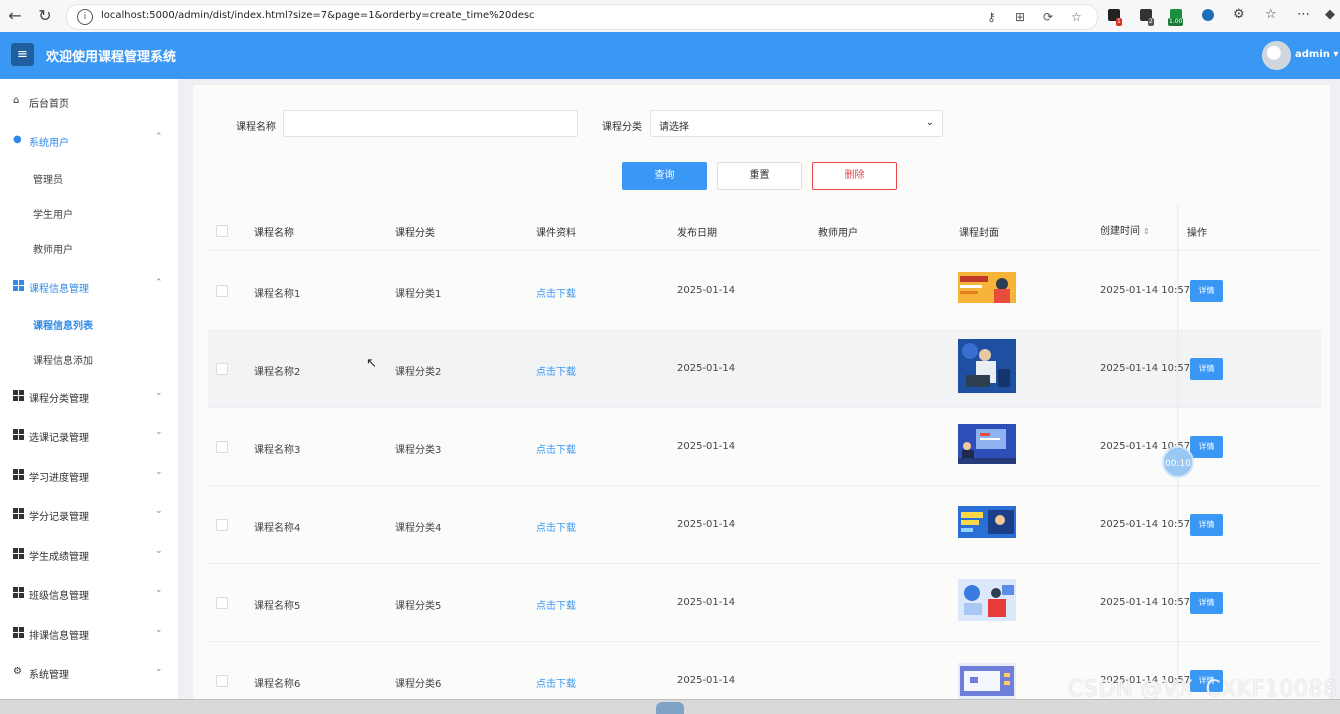  I want to click on chevron-down-icon: ▾, so click(1334, 54).